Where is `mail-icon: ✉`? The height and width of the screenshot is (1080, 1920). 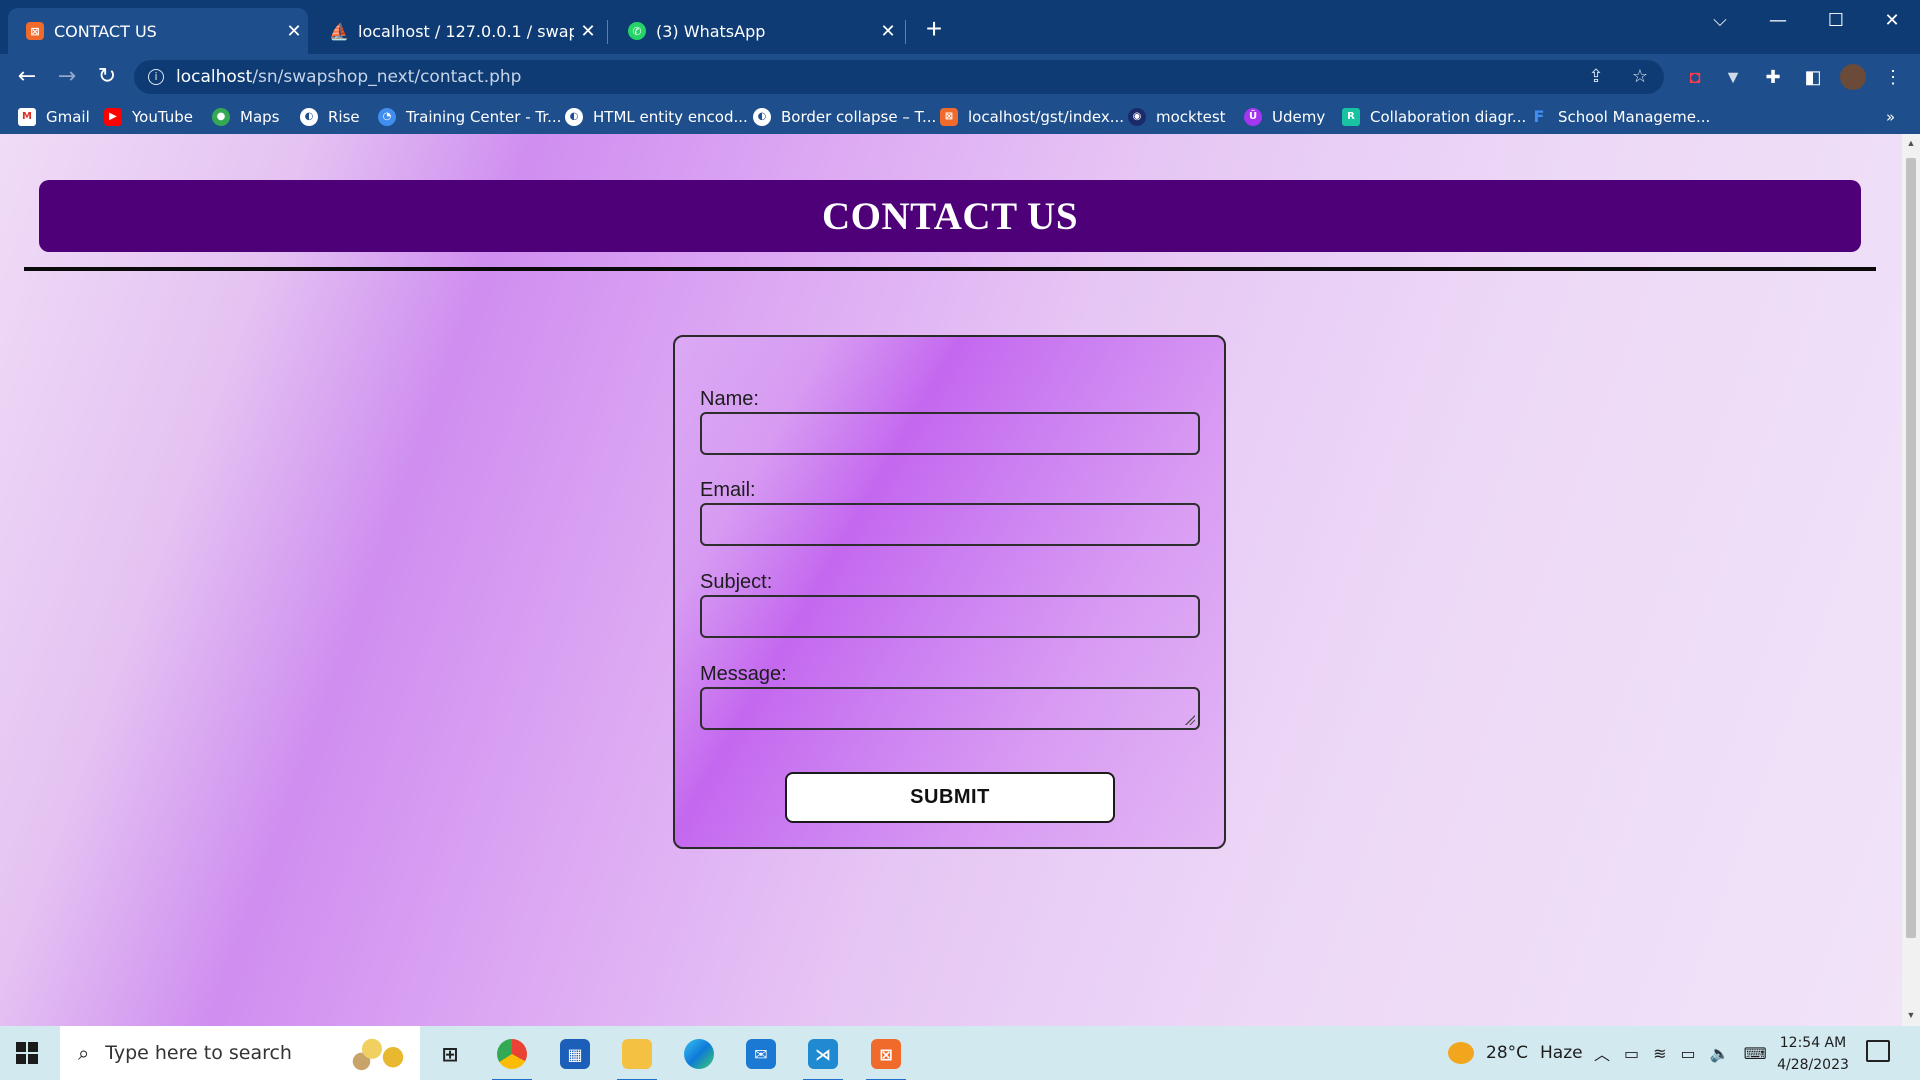
mail-icon: ✉ is located at coordinates (761, 1054).